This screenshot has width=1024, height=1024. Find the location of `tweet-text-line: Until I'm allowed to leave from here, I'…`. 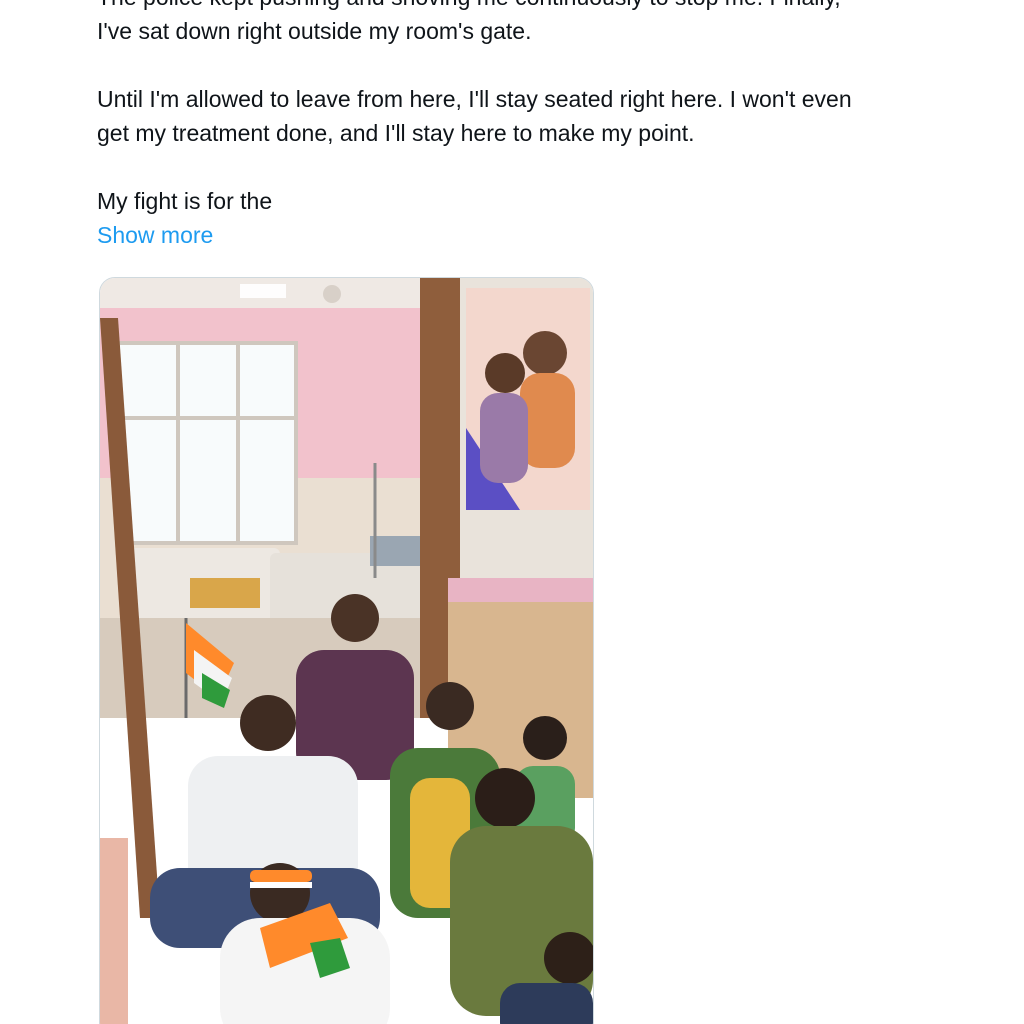

tweet-text-line: Until I'm allowed to leave from here, I'… is located at coordinates (474, 99).